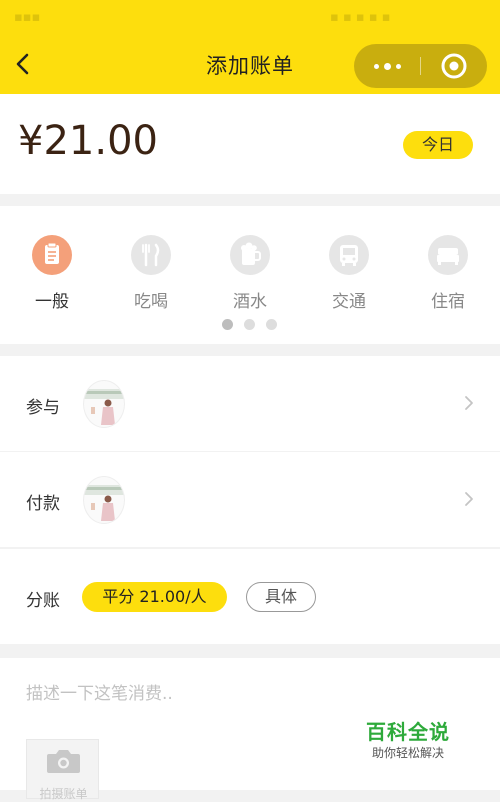  What do you see at coordinates (63, 794) in the screenshot?
I see `photo-label: 拍摄账单` at bounding box center [63, 794].